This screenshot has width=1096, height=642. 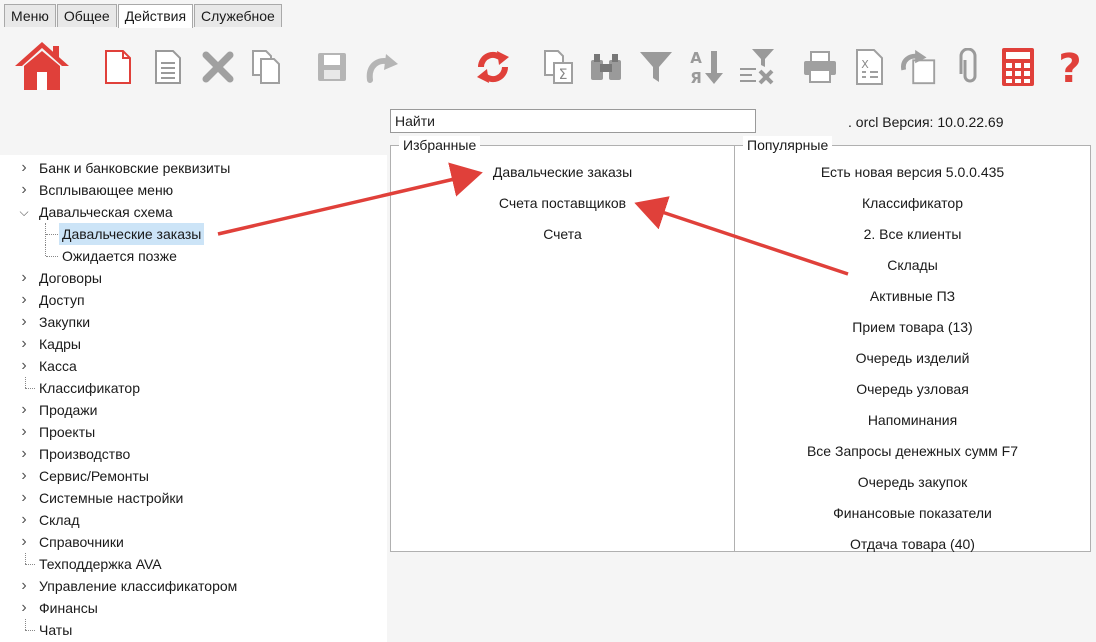 What do you see at coordinates (912, 332) in the screenshot?
I see `popular-link: Прием товара (13)` at bounding box center [912, 332].